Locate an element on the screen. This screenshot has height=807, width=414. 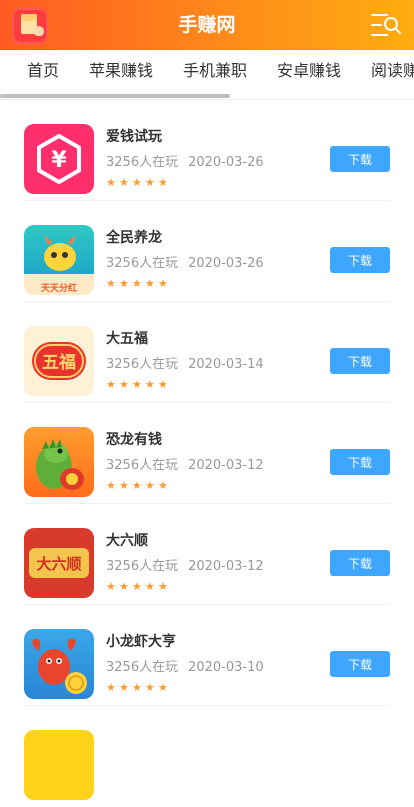
list-item: 天天分红 全民养龙 3256人在玩 2020-03-26 ★ ★ ★ ★ ★ 下载 is located at coordinates (207, 251).